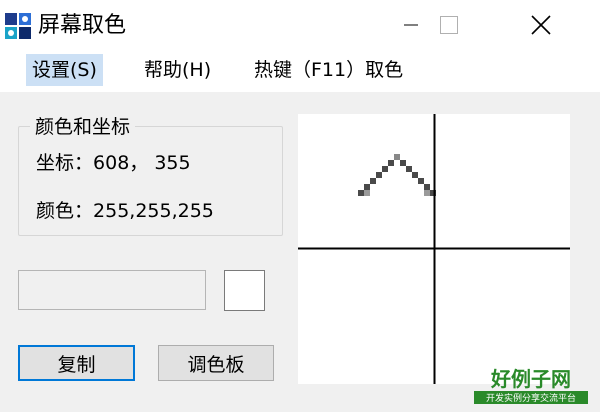 The width and height of the screenshot is (600, 412). What do you see at coordinates (216, 363) in the screenshot?
I see `palette-button: 调色板` at bounding box center [216, 363].